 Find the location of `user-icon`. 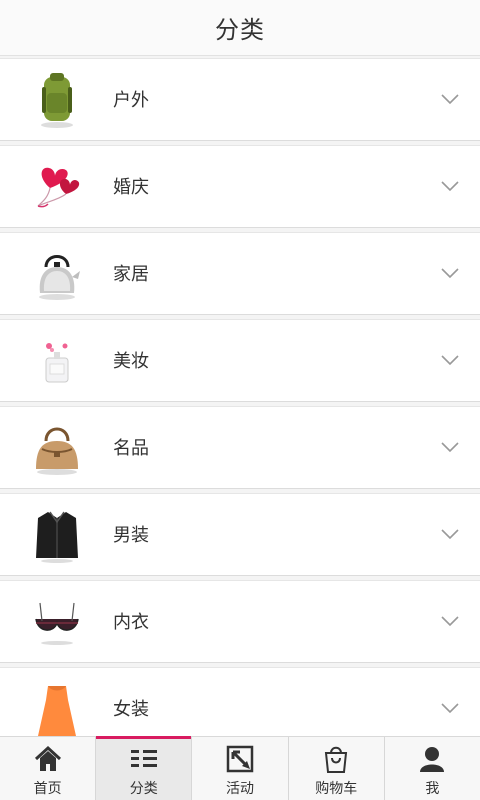

user-icon is located at coordinates (432, 759).